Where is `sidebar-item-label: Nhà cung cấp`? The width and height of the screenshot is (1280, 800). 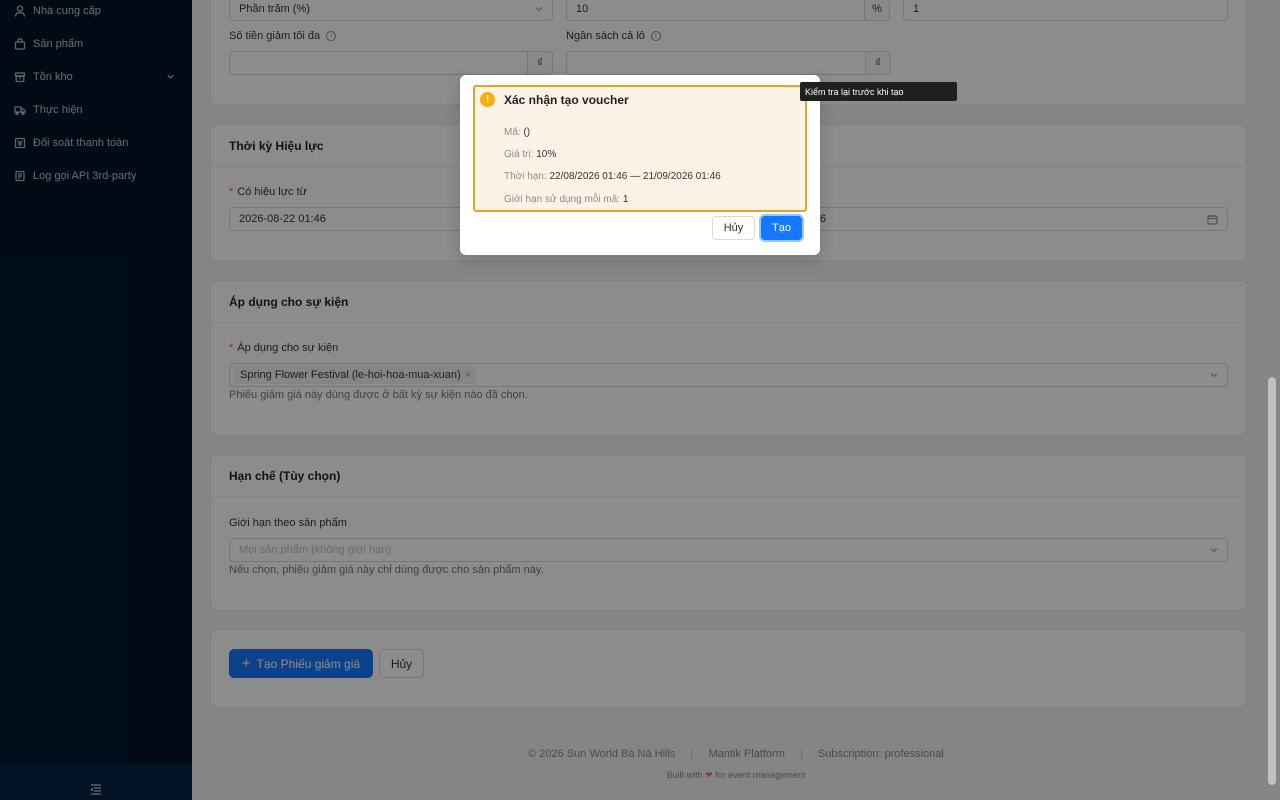 sidebar-item-label: Nhà cung cấp is located at coordinates (67, 11).